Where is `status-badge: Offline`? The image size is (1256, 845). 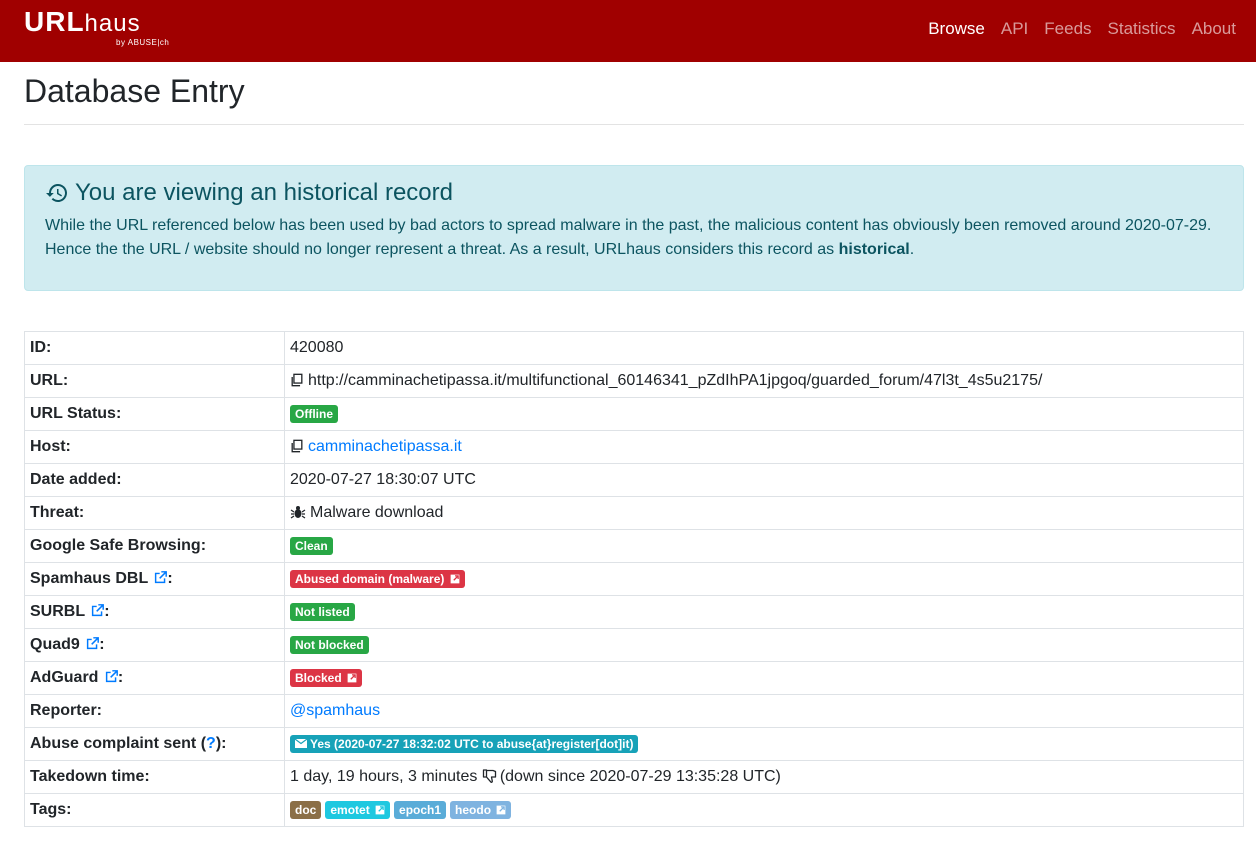 status-badge: Offline is located at coordinates (314, 413).